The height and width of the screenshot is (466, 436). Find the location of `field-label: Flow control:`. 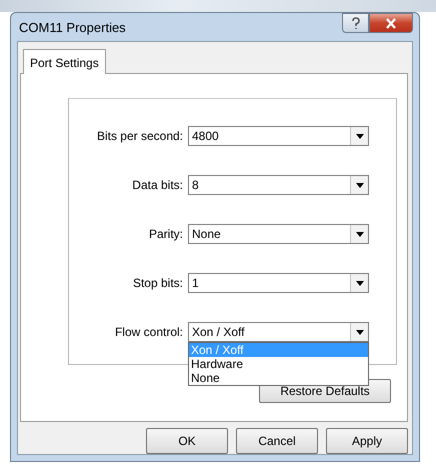

field-label: Flow control: is located at coordinates (149, 332).